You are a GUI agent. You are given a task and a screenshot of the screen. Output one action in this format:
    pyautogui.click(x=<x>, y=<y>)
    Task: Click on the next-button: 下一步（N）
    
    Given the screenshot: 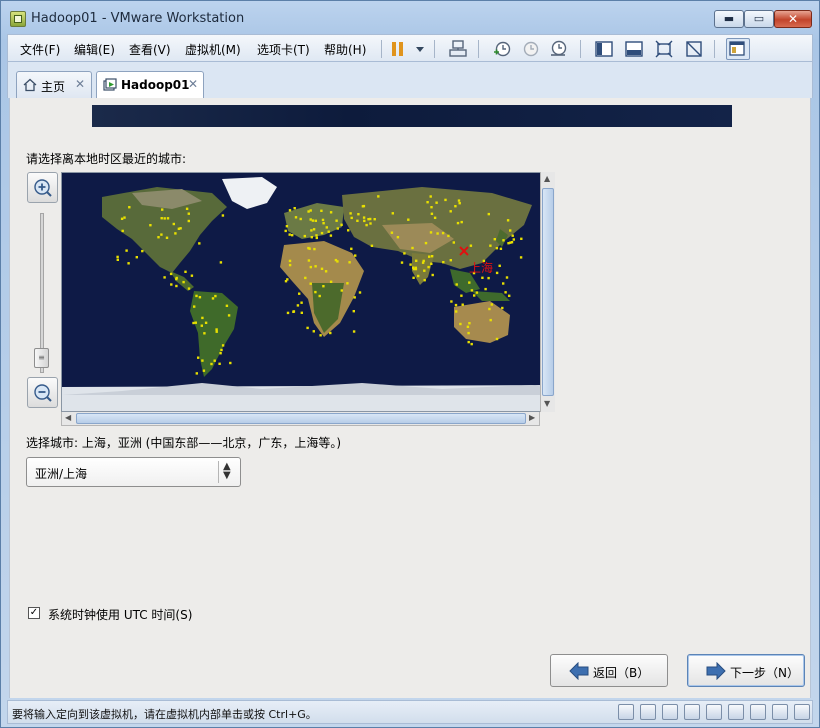 What is the action you would take?
    pyautogui.click(x=746, y=670)
    